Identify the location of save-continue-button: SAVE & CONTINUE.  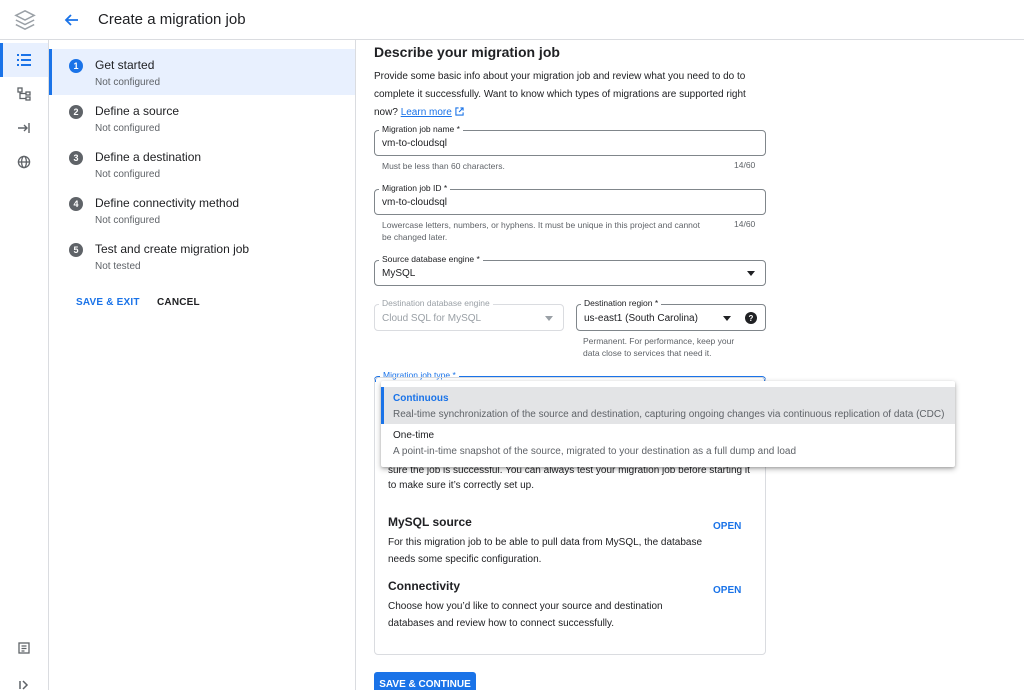
(425, 681).